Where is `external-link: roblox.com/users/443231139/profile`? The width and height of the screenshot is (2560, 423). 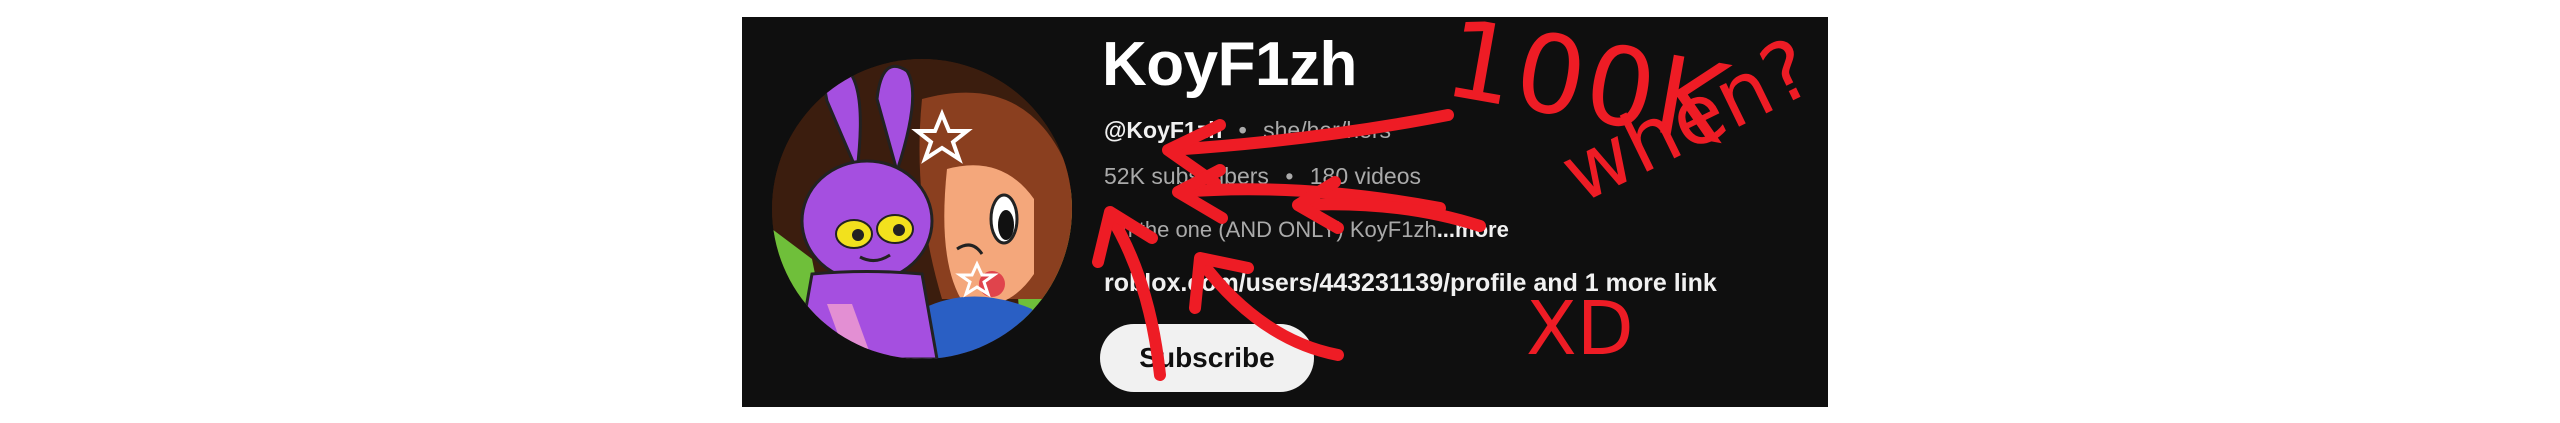 external-link: roblox.com/users/443231139/profile is located at coordinates (1315, 283).